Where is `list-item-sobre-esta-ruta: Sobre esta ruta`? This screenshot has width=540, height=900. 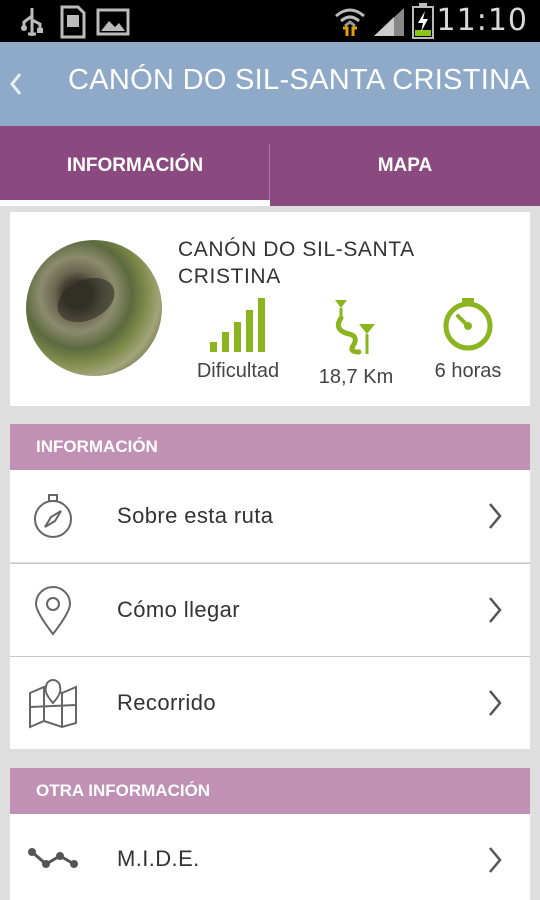 list-item-sobre-esta-ruta: Sobre esta ruta is located at coordinates (270, 516).